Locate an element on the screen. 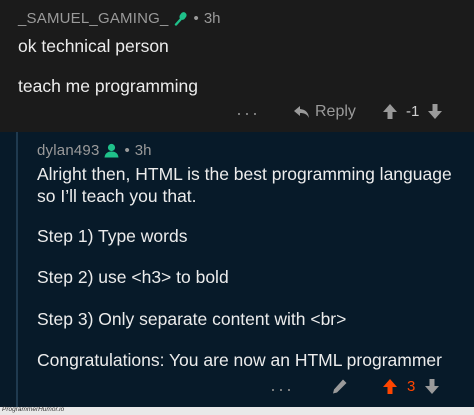 The height and width of the screenshot is (415, 474). comment-1-username: _SAMUEL_GAMING_ is located at coordinates (93, 18).